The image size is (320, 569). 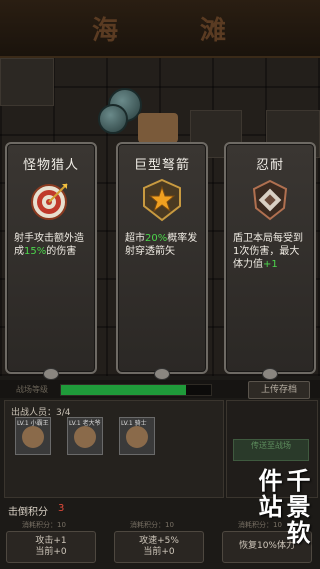 What do you see at coordinates (51, 261) in the screenshot?
I see `skill-card-monster-hunter: 怪物猎人 射手攻击额外造成15%的伤害` at bounding box center [51, 261].